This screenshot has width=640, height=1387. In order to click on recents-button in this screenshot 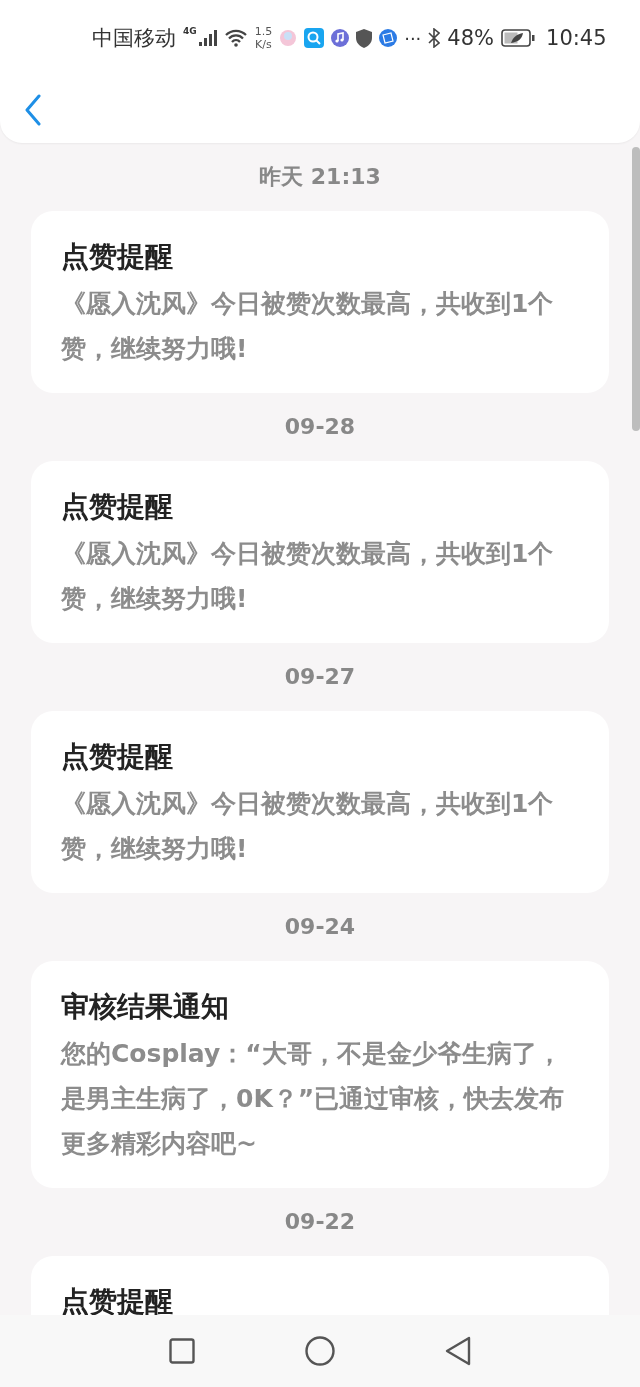, I will do `click(182, 1351)`.